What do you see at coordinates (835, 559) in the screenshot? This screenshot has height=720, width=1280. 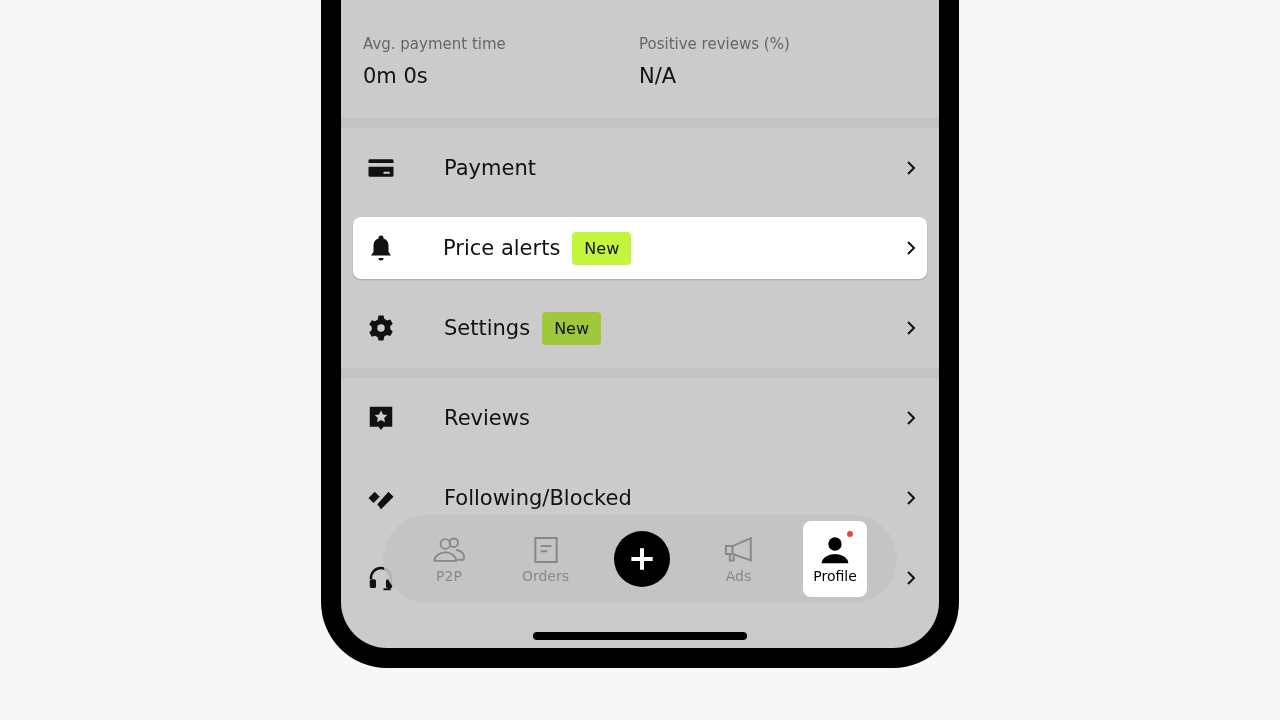 I see `nav-tab: Profile` at bounding box center [835, 559].